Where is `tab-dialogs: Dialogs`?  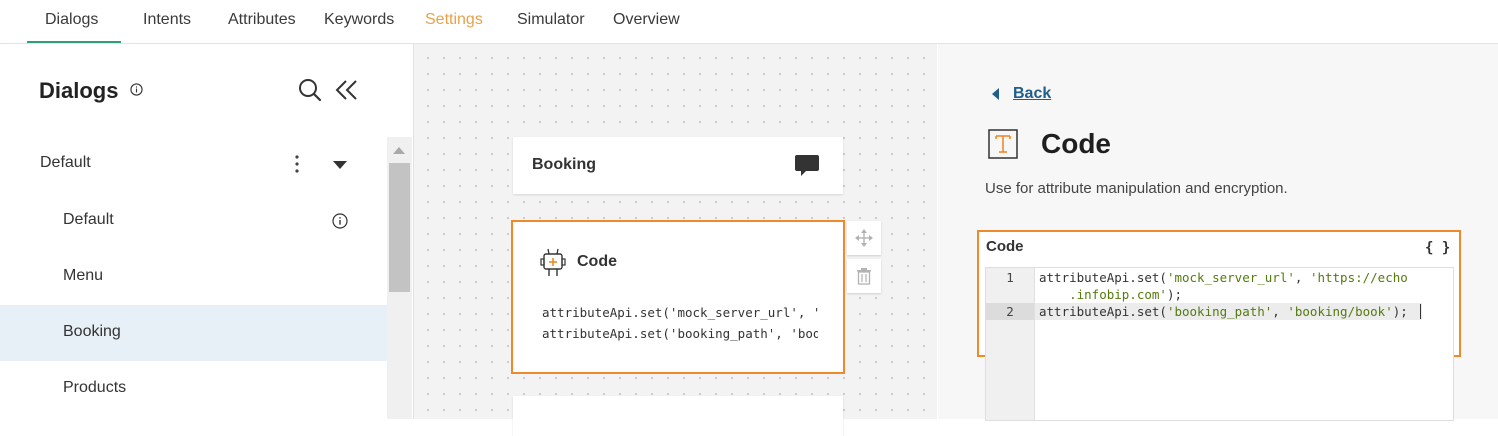 tab-dialogs: Dialogs is located at coordinates (71, 20).